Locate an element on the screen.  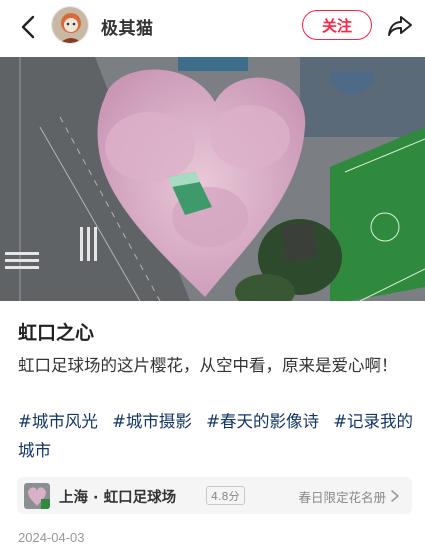
post-tags: #城市风光 #城市摄影 #春天的影像诗 #记录我的城市 is located at coordinates (216, 436).